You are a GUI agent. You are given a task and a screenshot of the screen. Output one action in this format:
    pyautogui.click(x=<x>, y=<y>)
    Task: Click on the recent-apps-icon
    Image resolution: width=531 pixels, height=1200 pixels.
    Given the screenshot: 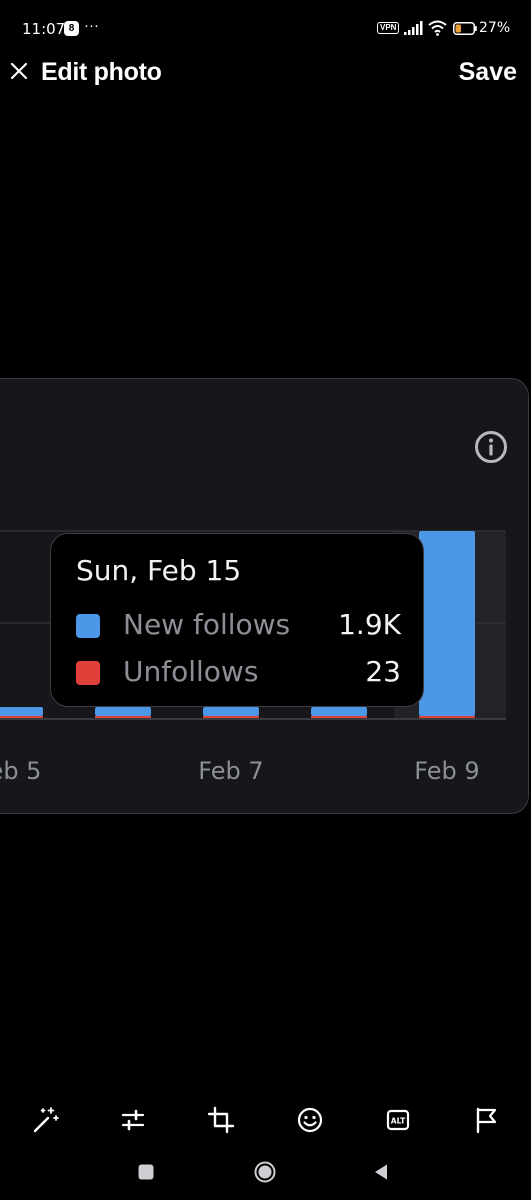 What is the action you would take?
    pyautogui.click(x=146, y=1172)
    